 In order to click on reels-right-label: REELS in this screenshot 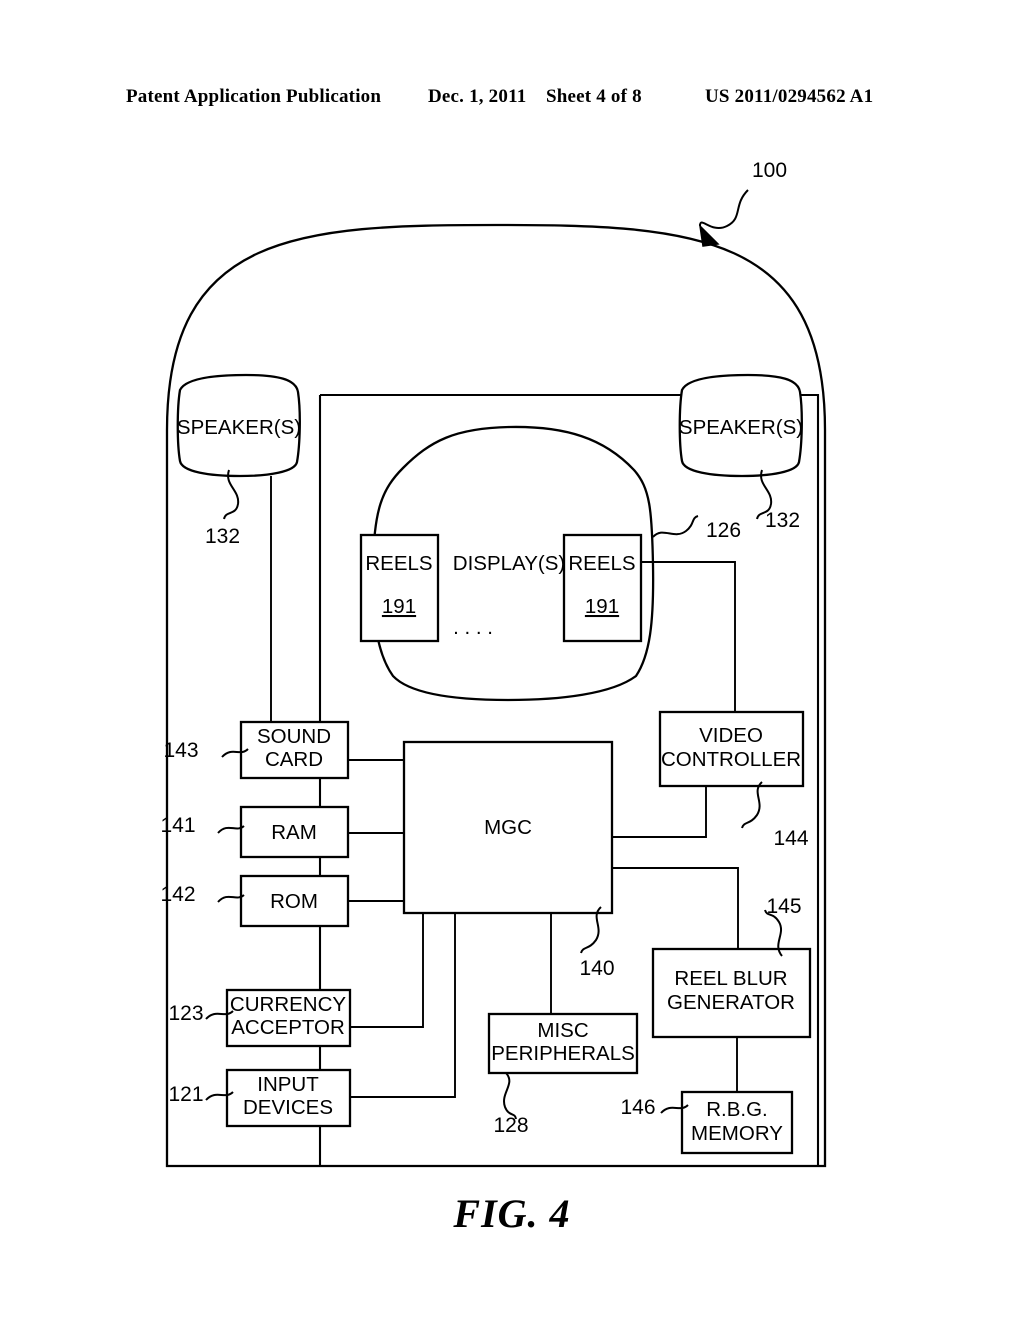, I will do `click(601, 563)`.